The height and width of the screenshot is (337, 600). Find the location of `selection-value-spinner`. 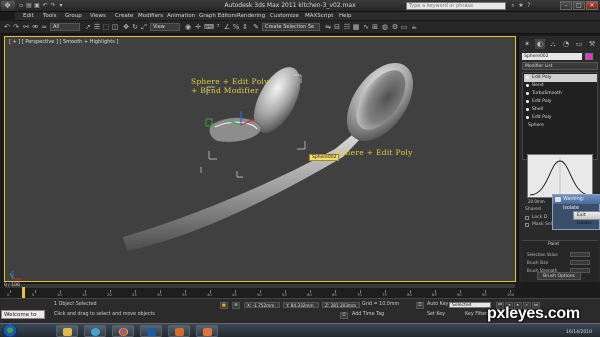

selection-value-spinner is located at coordinates (580, 254).